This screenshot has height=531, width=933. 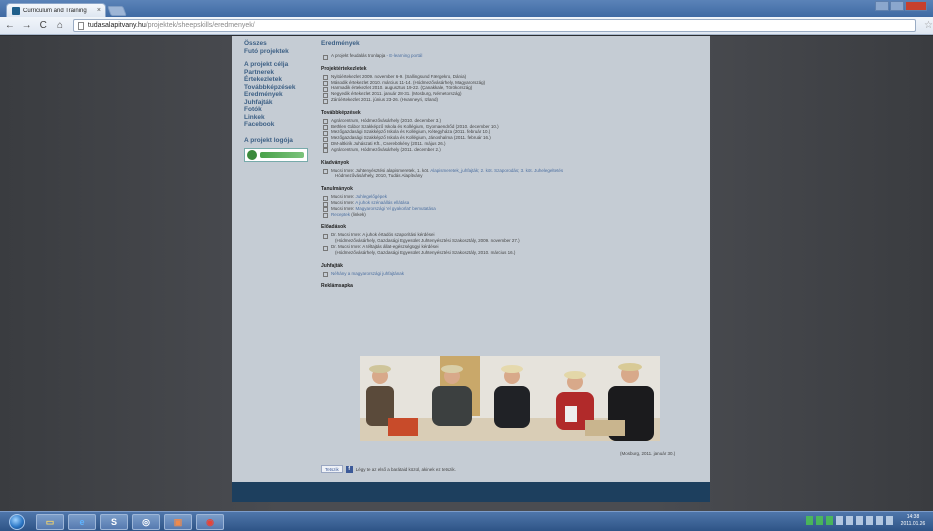 What do you see at coordinates (332, 469) in the screenshot?
I see `like-button: Tetszik` at bounding box center [332, 469].